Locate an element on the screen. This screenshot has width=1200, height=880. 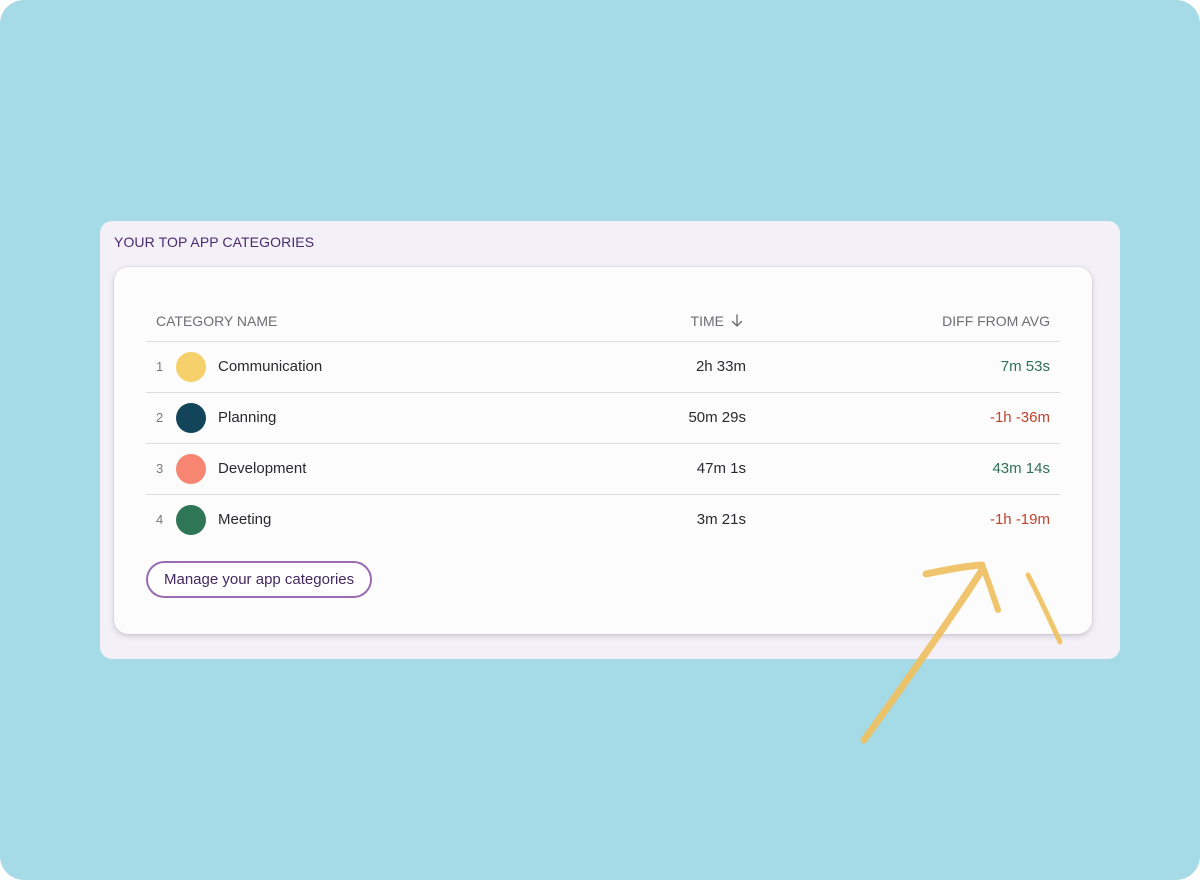
column-header-time: TIME is located at coordinates (717, 321).